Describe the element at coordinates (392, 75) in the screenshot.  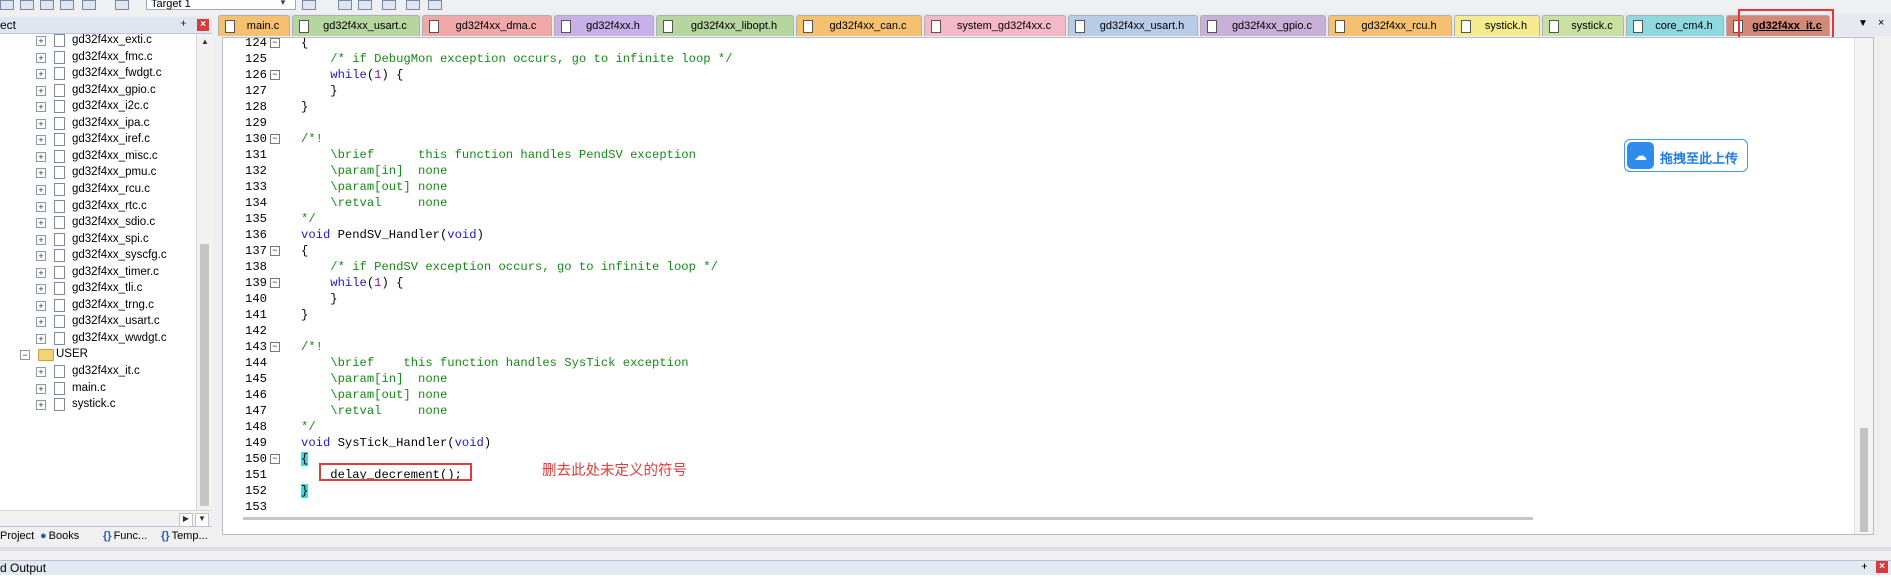
I see `code-token: ) {` at that location.